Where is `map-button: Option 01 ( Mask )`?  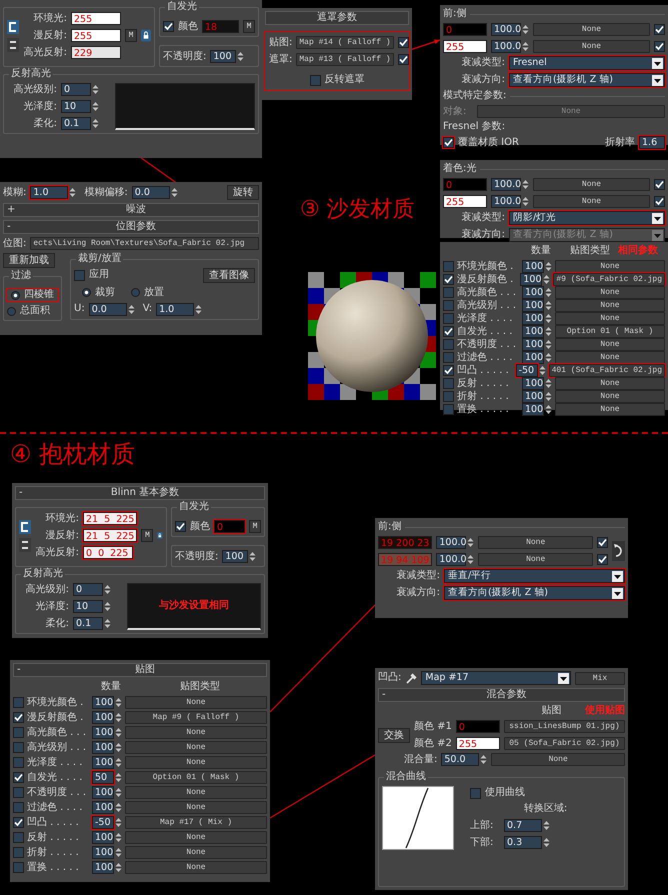 map-button: Option 01 ( Mask ) is located at coordinates (196, 777).